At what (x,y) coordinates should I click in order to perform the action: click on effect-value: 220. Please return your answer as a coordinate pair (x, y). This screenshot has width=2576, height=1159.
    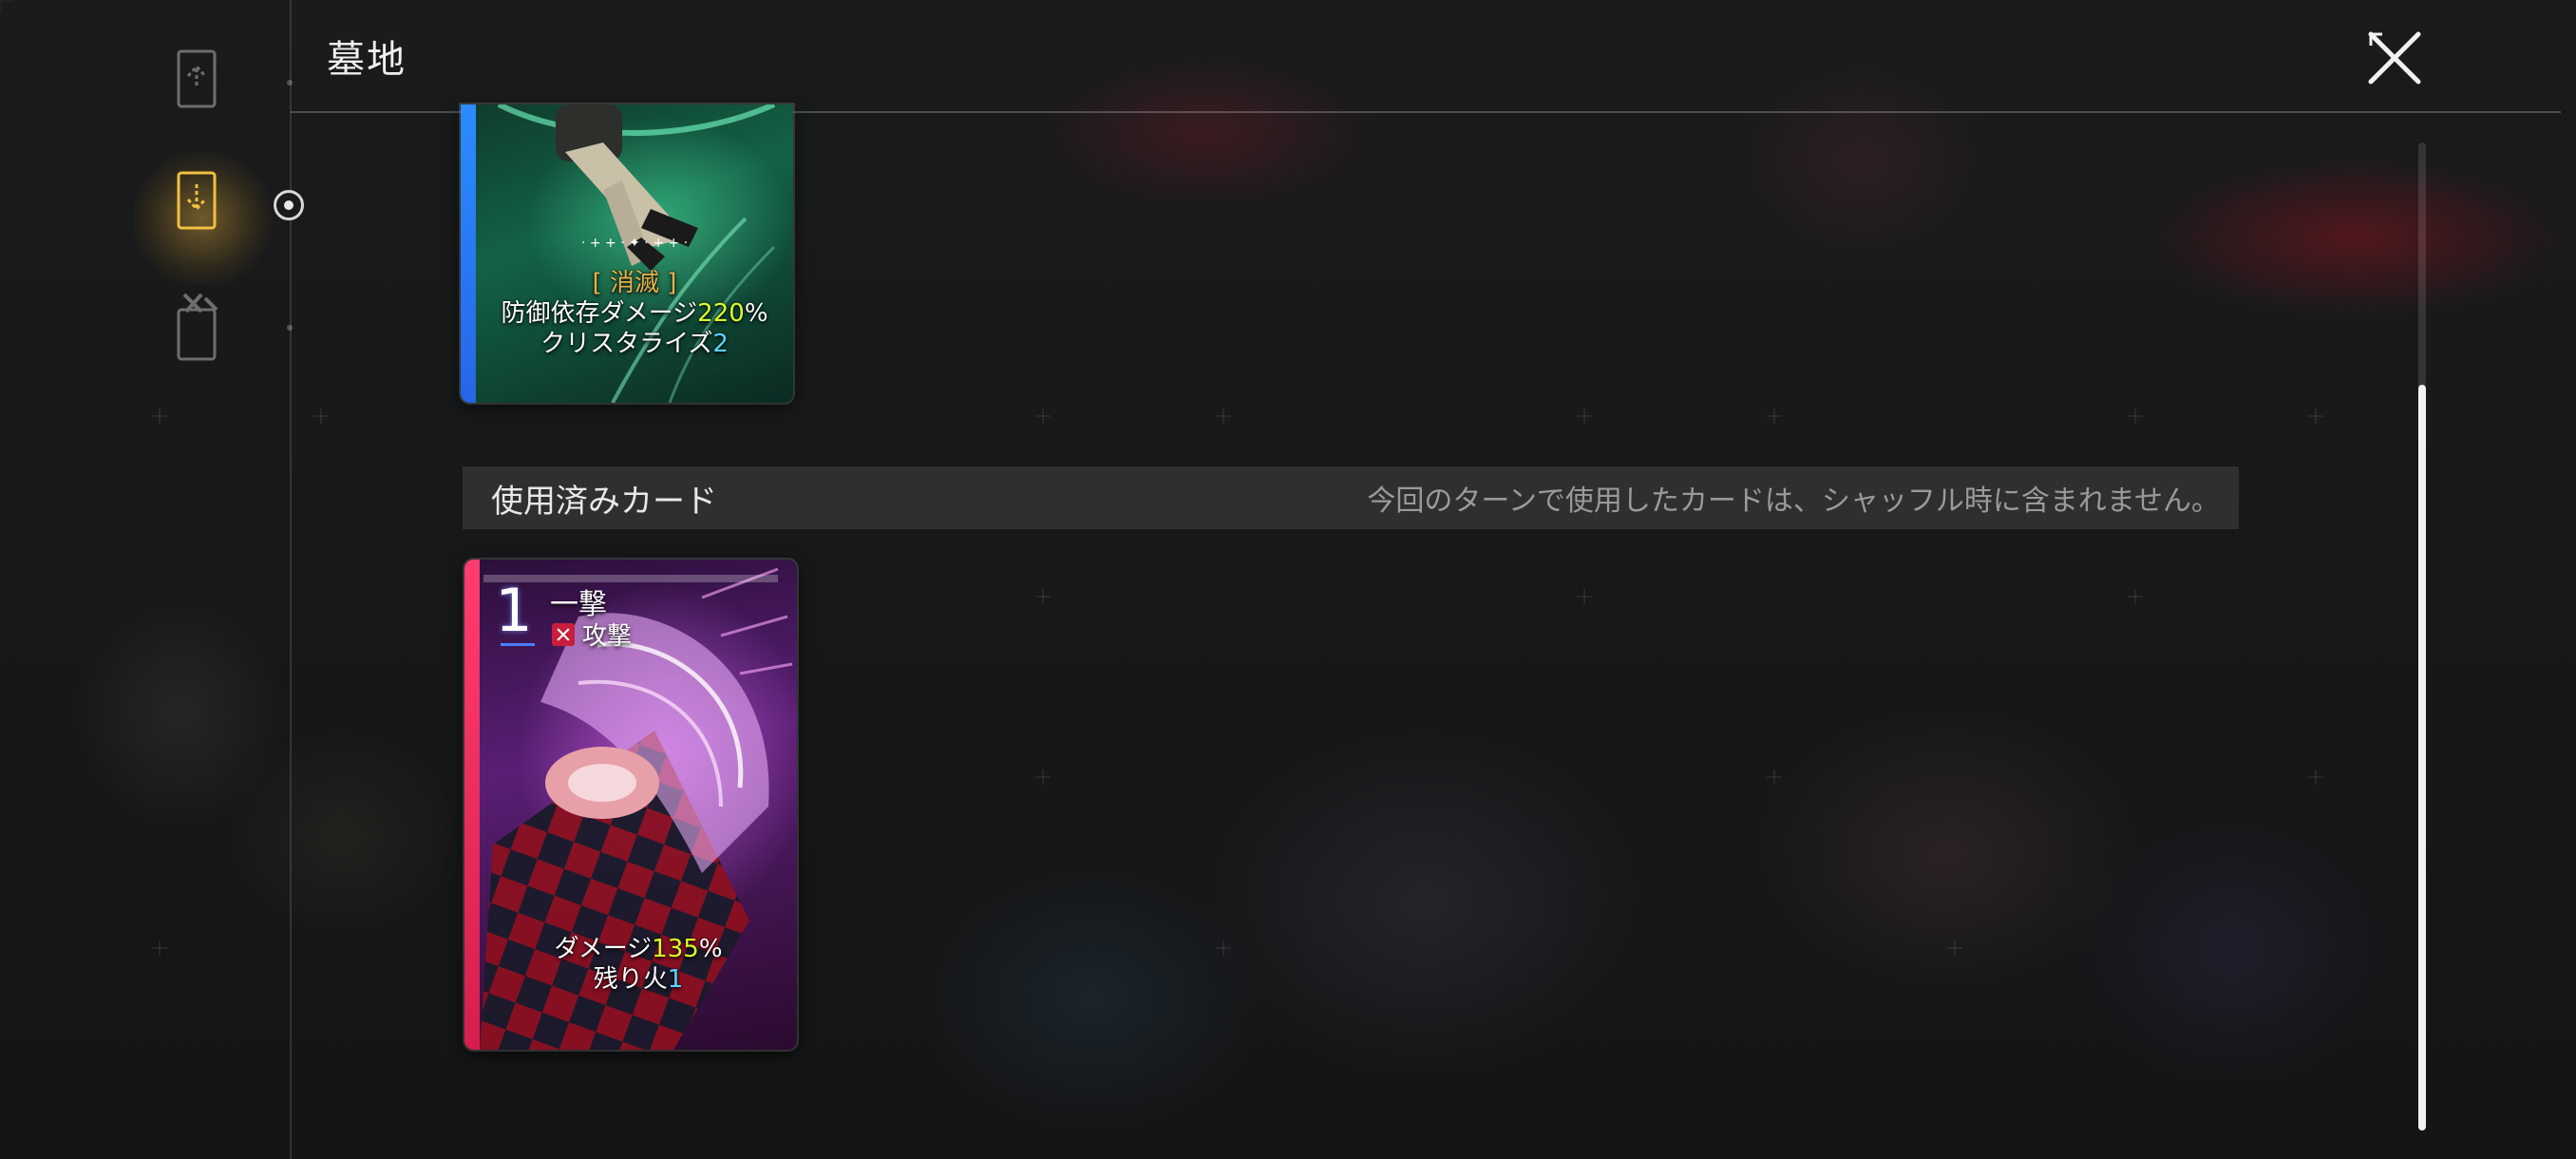
    Looking at the image, I should click on (721, 313).